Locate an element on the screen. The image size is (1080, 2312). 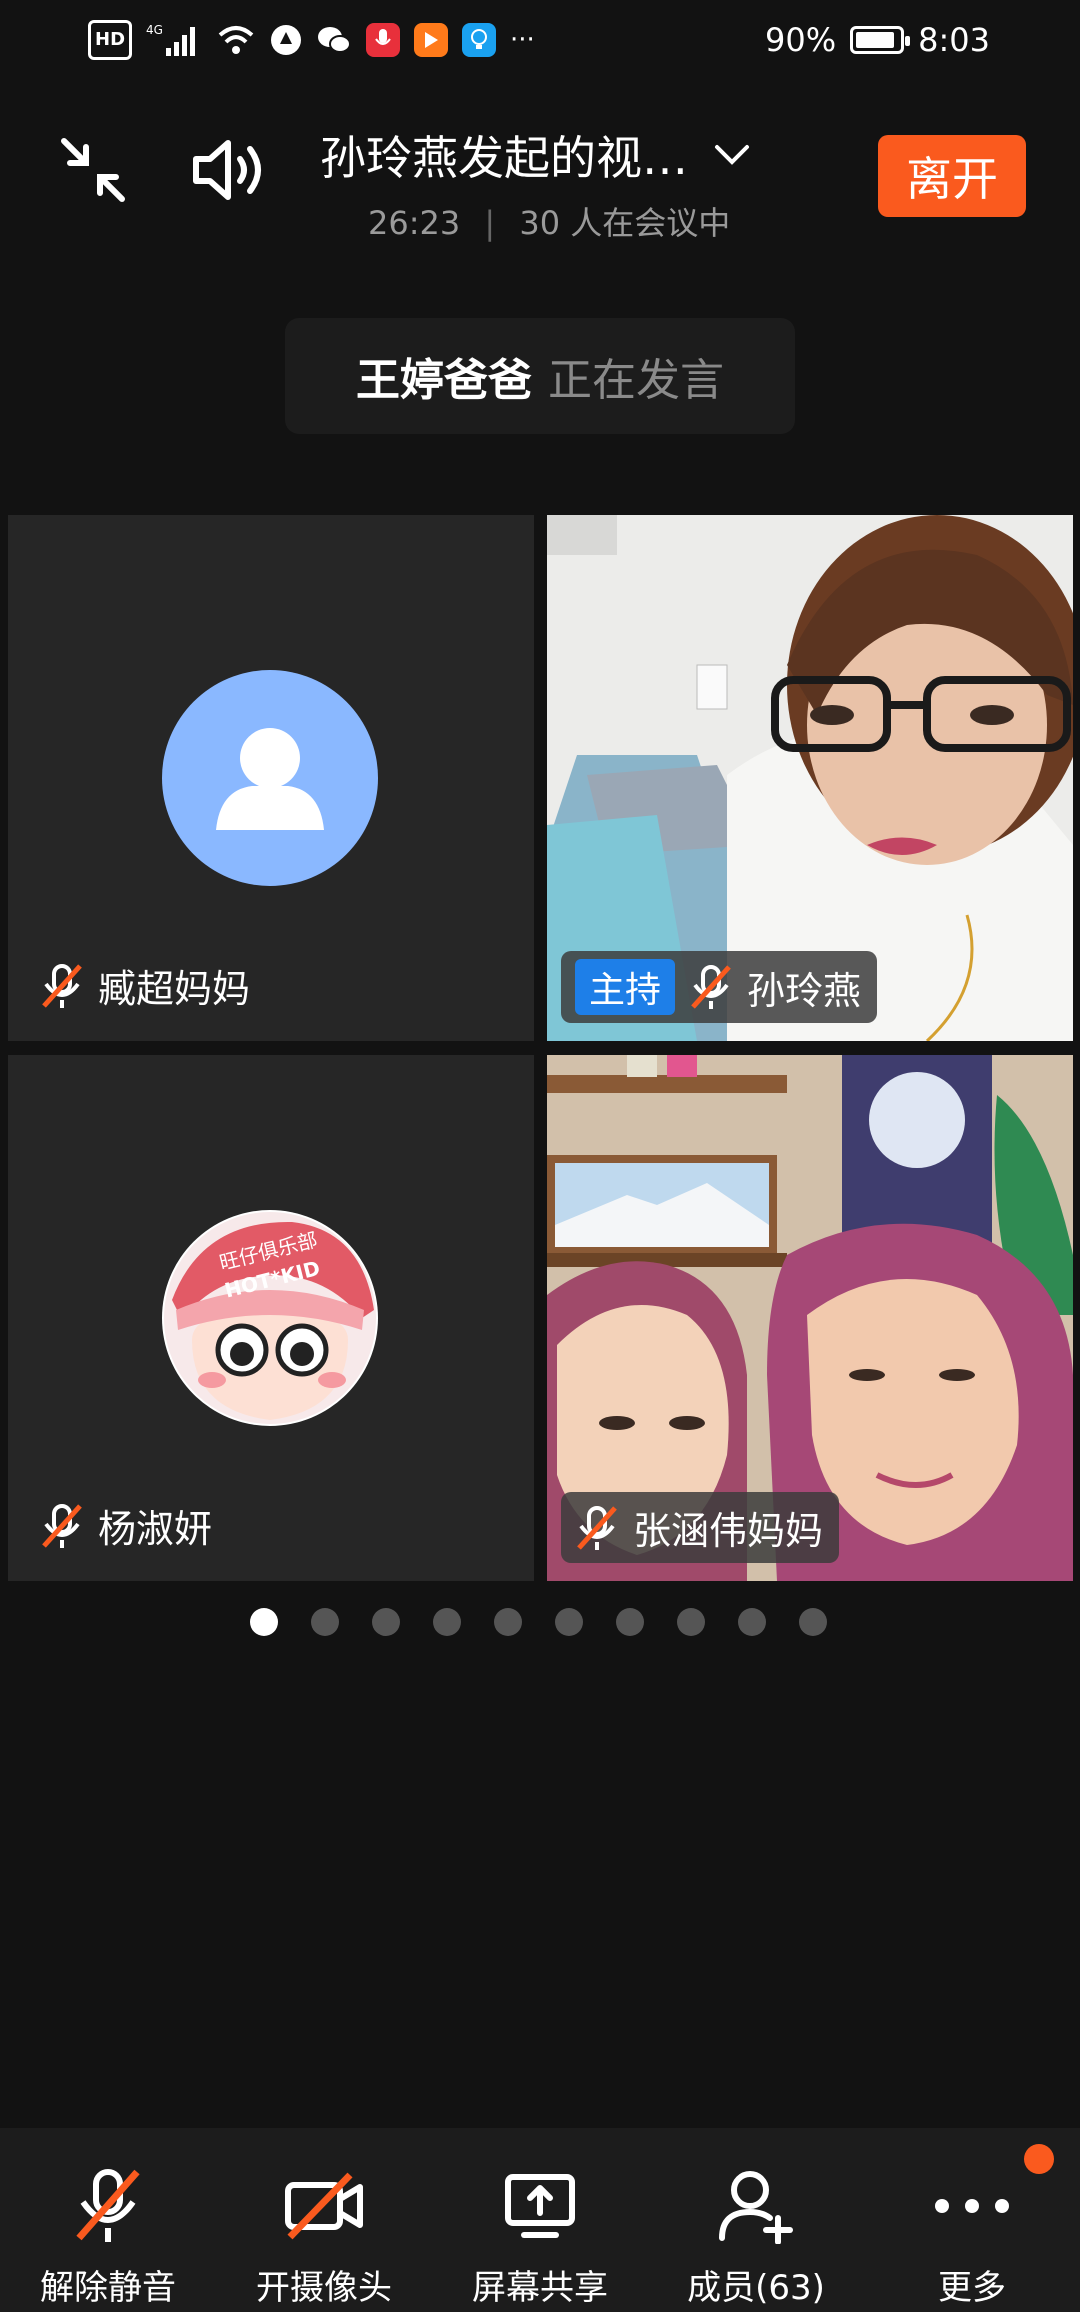
participant-label: 臧超妈妈 is located at coordinates (145, 985).